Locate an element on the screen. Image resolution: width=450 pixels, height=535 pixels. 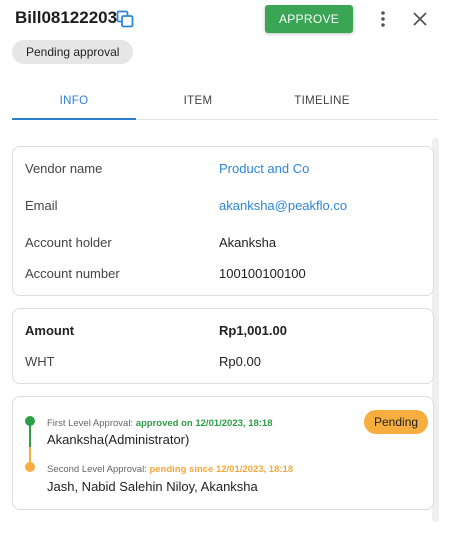
active-tab-indicator is located at coordinates (74, 119).